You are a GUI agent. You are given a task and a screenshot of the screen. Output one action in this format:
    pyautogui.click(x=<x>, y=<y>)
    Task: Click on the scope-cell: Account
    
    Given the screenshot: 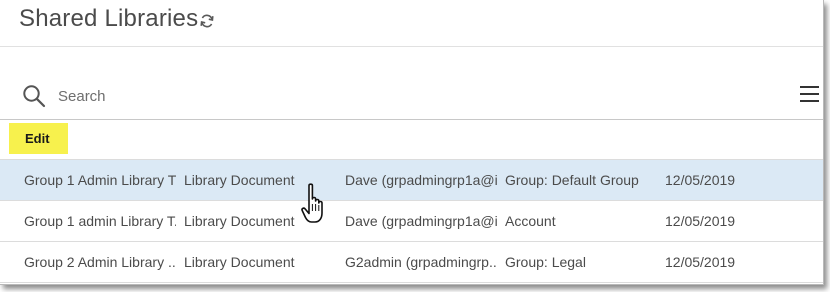 What is the action you would take?
    pyautogui.click(x=530, y=221)
    